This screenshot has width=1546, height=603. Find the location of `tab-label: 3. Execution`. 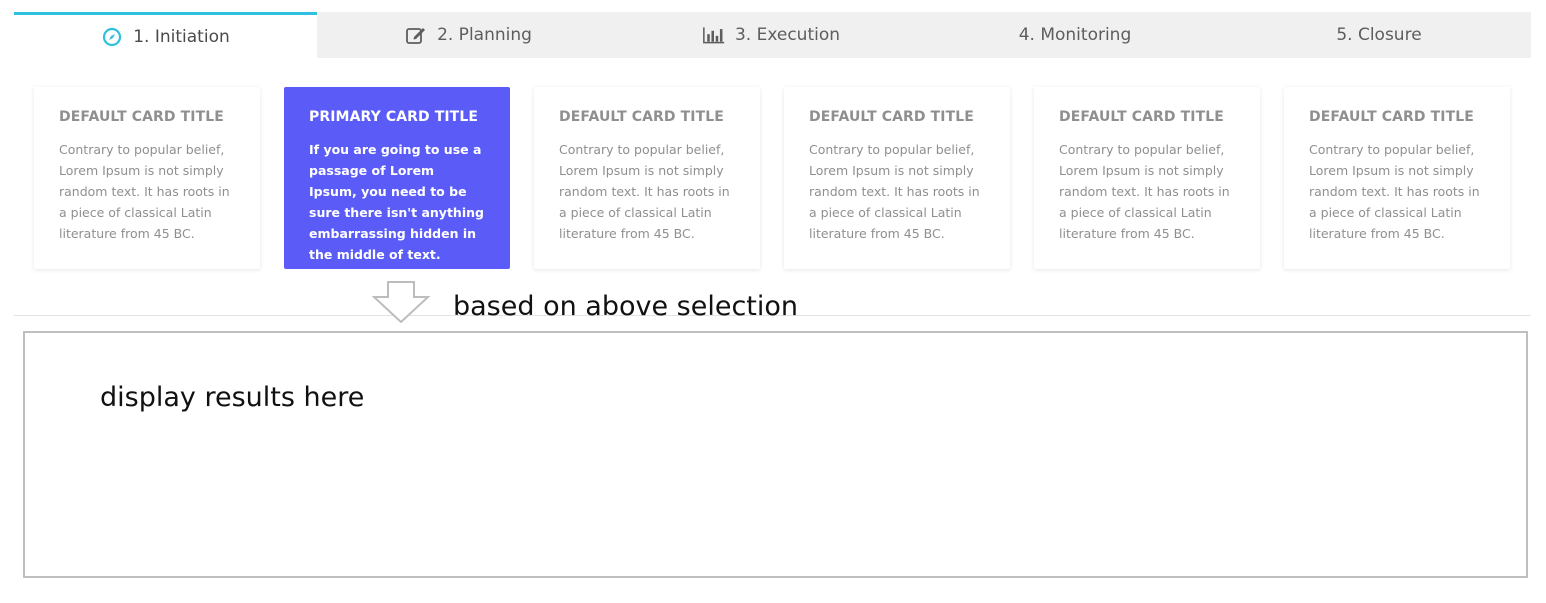

tab-label: 3. Execution is located at coordinates (787, 35).